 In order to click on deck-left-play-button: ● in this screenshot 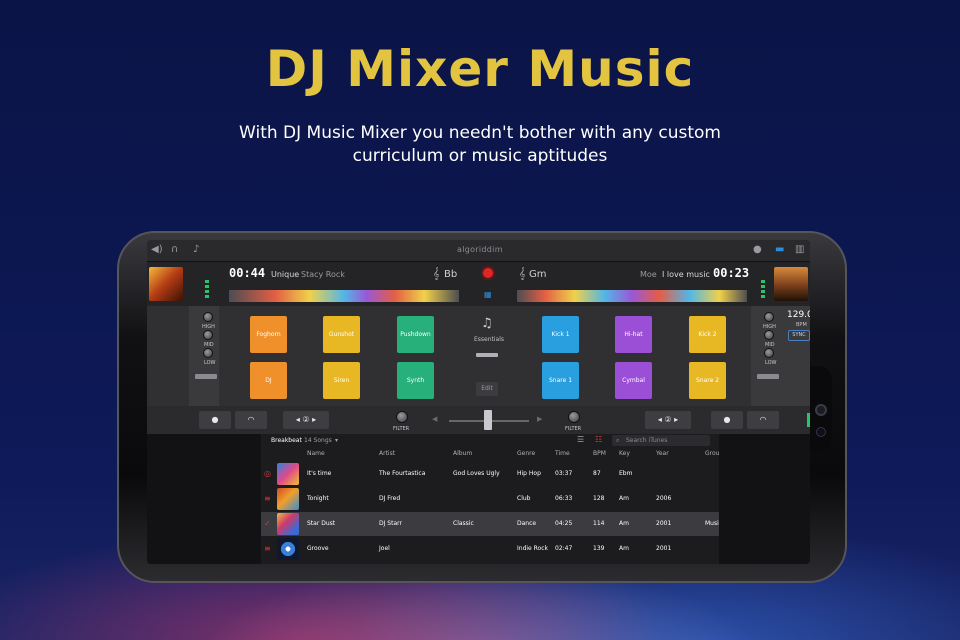, I will do `click(215, 420)`.